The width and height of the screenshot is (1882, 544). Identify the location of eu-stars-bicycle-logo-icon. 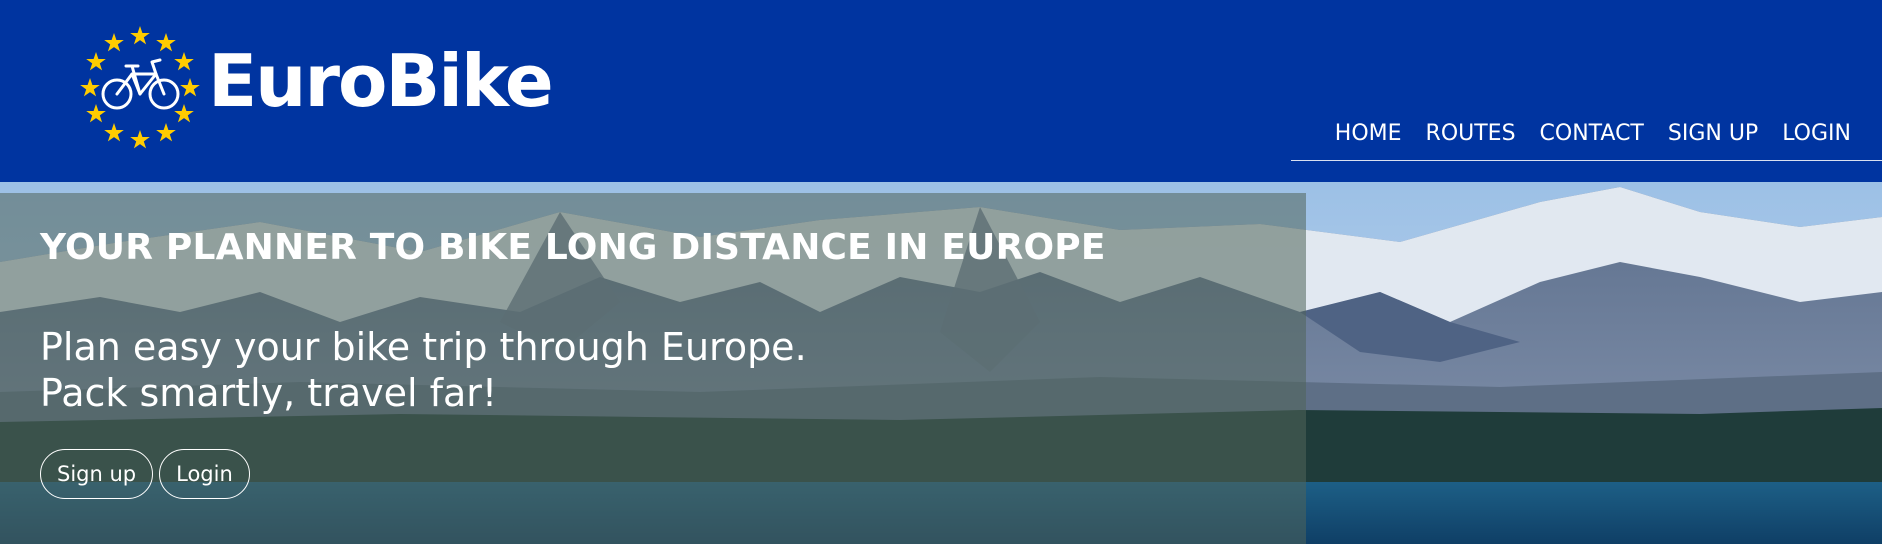
(140, 87).